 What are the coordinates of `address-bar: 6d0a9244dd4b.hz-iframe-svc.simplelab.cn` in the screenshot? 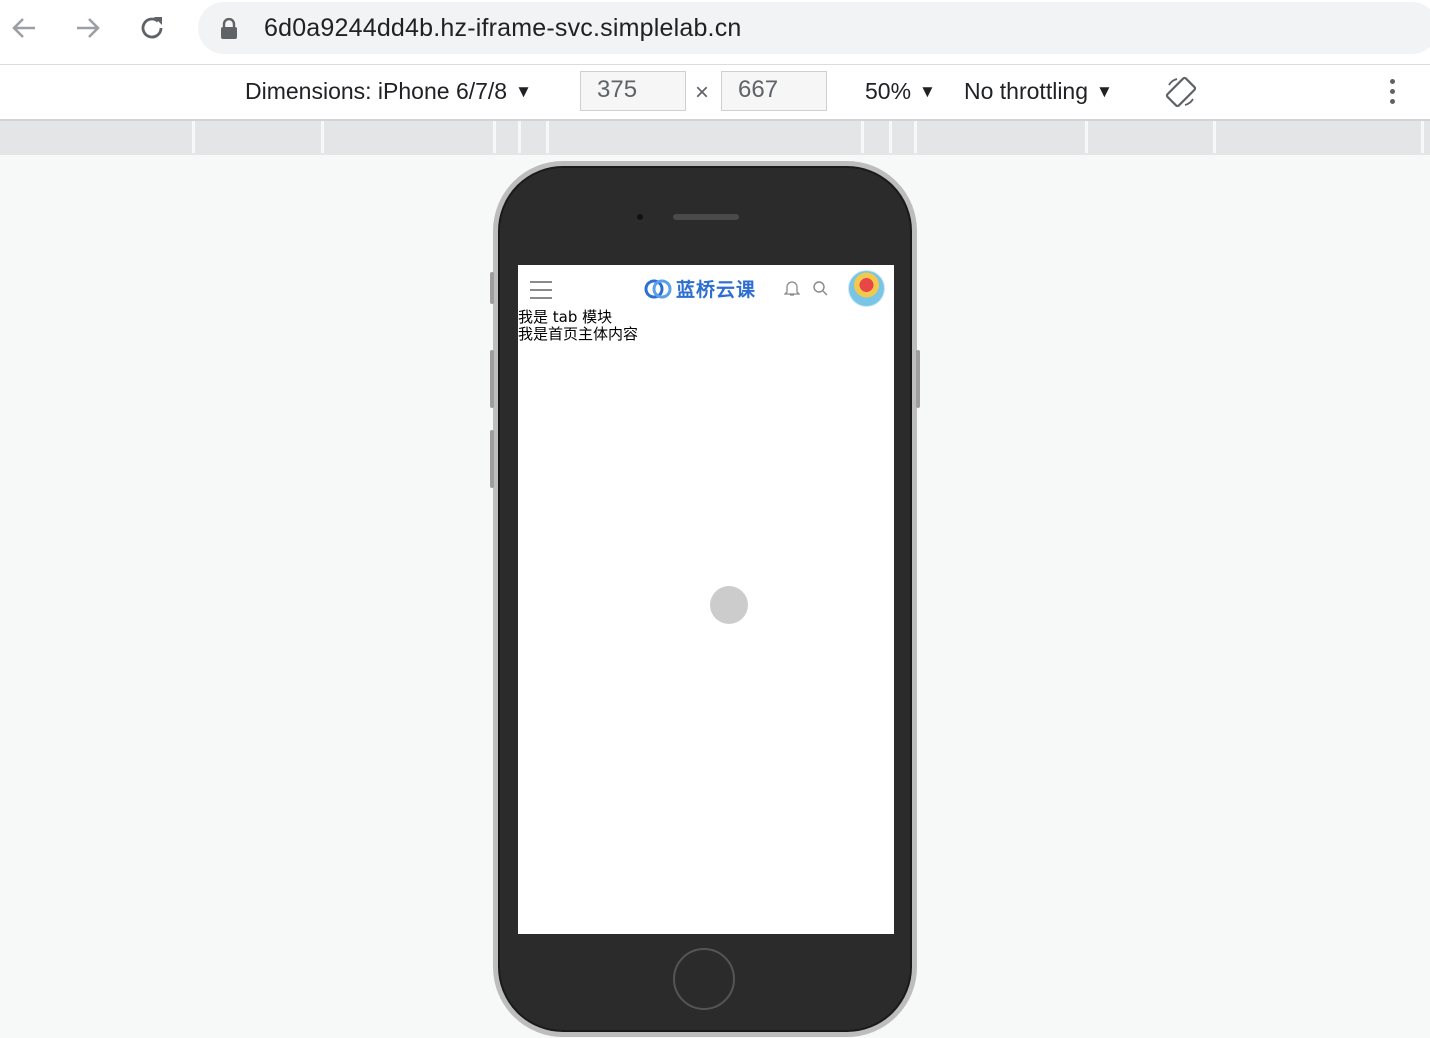 It's located at (814, 28).